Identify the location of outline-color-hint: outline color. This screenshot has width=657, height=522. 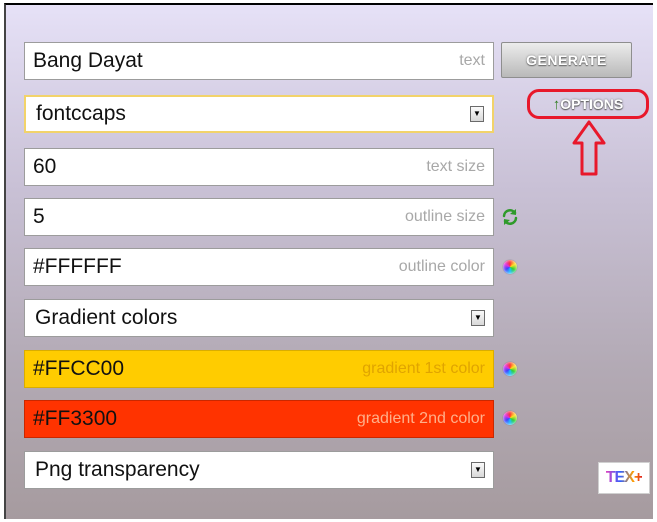
(441, 266).